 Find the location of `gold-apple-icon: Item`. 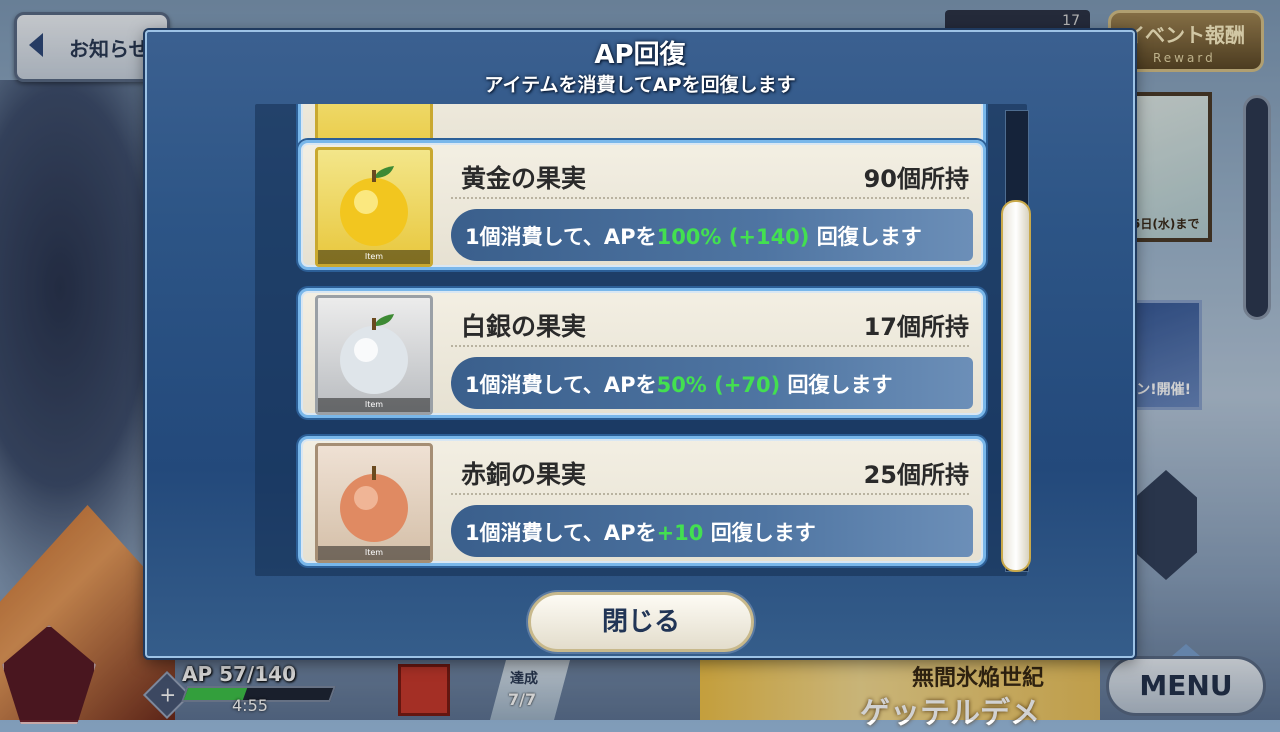

gold-apple-icon: Item is located at coordinates (374, 207).